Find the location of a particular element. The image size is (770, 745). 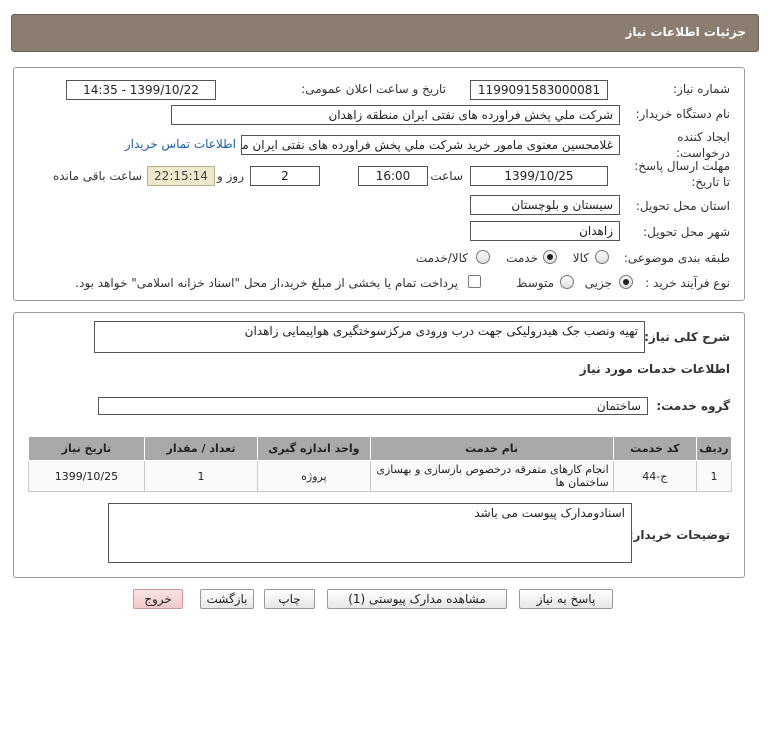

province-field: سیستان و بلوچستان is located at coordinates (545, 205).